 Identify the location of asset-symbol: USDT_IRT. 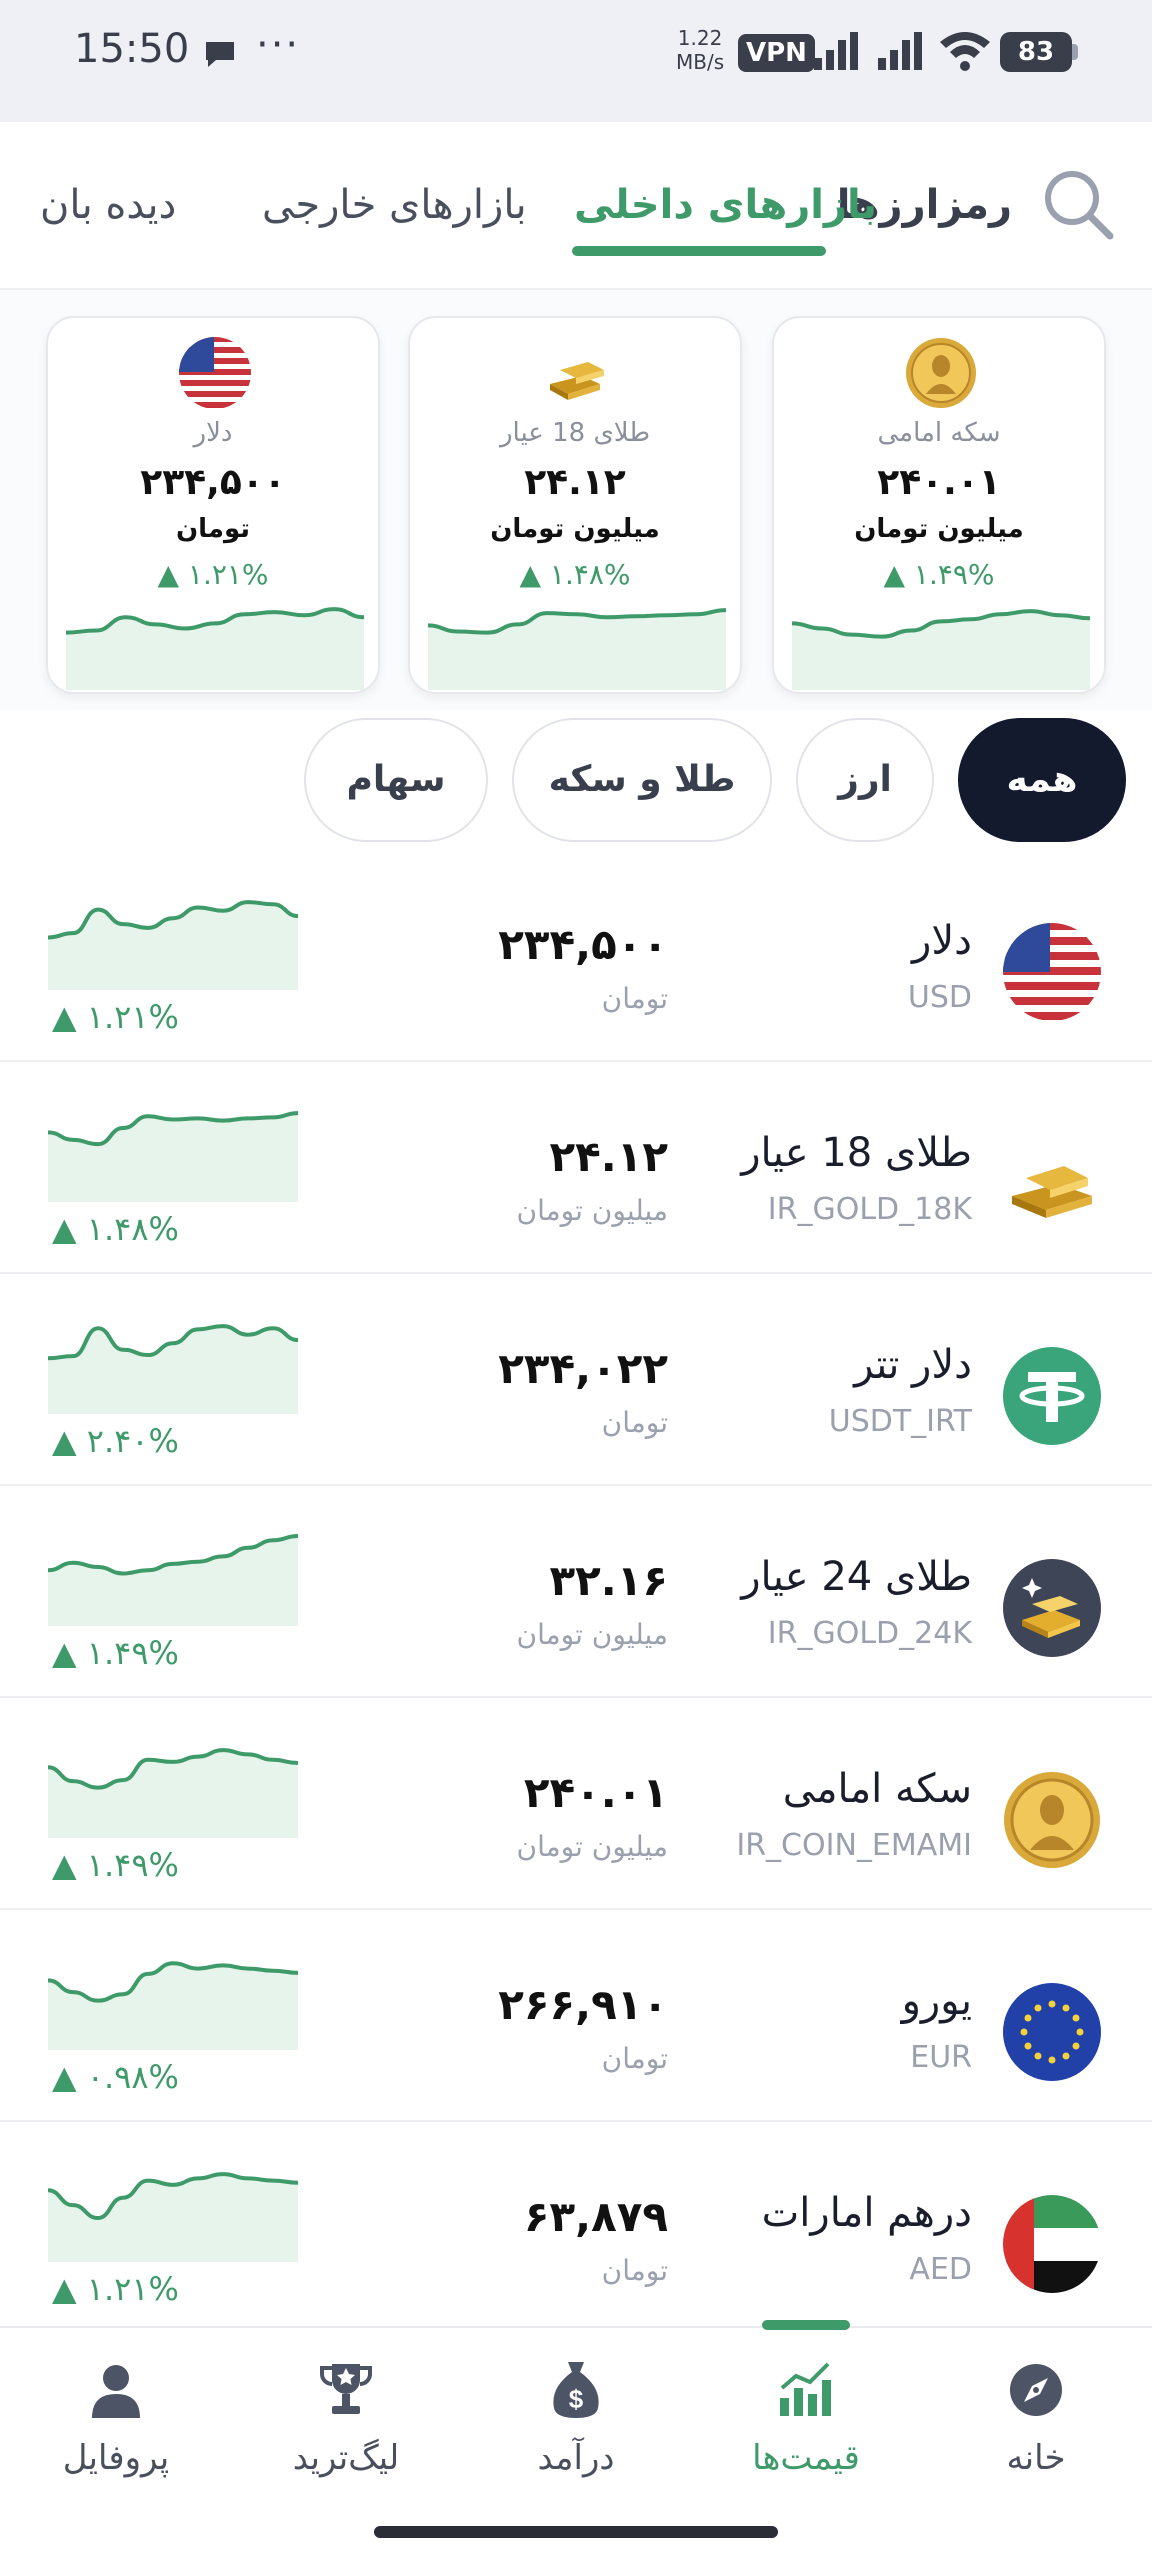
(900, 1421).